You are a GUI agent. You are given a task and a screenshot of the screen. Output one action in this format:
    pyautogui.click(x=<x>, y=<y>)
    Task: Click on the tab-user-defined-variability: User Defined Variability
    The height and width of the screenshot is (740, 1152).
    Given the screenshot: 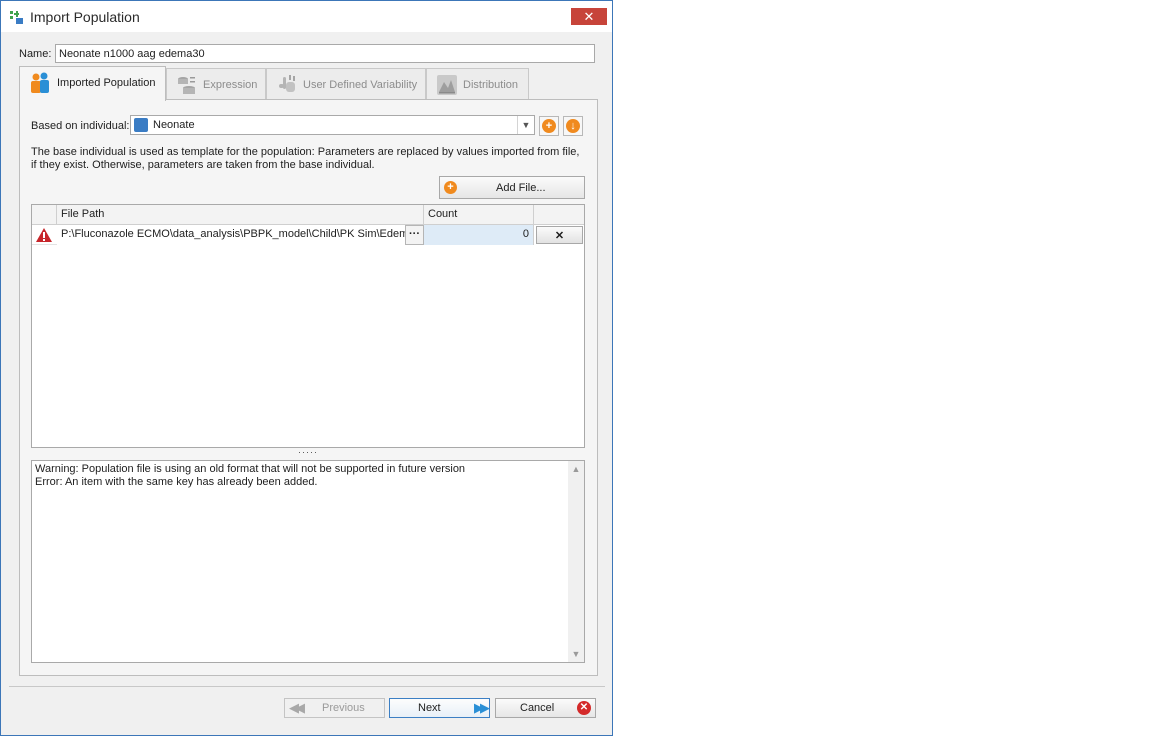 What is the action you would take?
    pyautogui.click(x=346, y=83)
    